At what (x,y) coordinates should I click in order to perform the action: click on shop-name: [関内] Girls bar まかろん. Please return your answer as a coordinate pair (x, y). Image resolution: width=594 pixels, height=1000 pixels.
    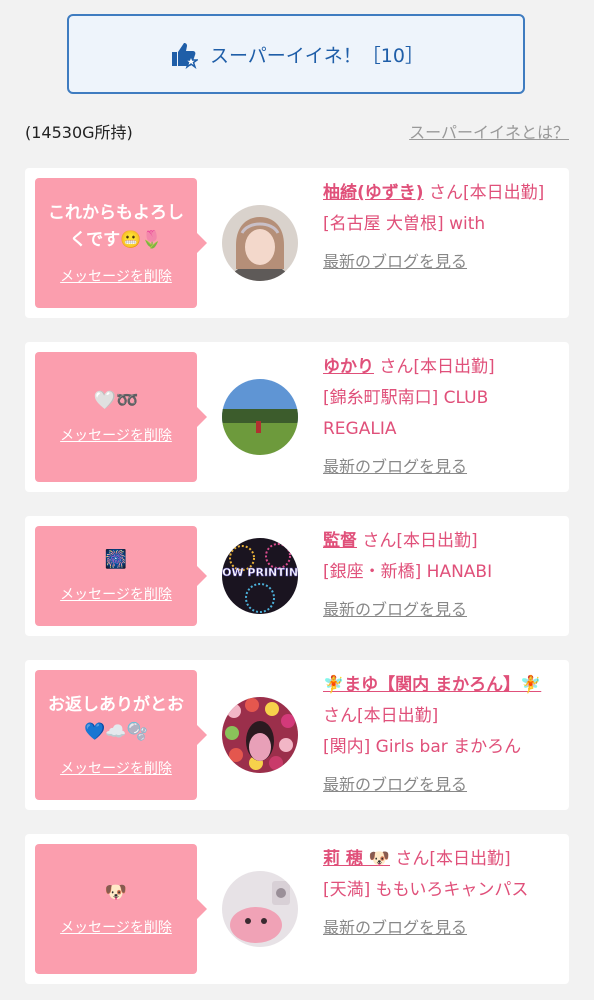
    Looking at the image, I should click on (422, 747).